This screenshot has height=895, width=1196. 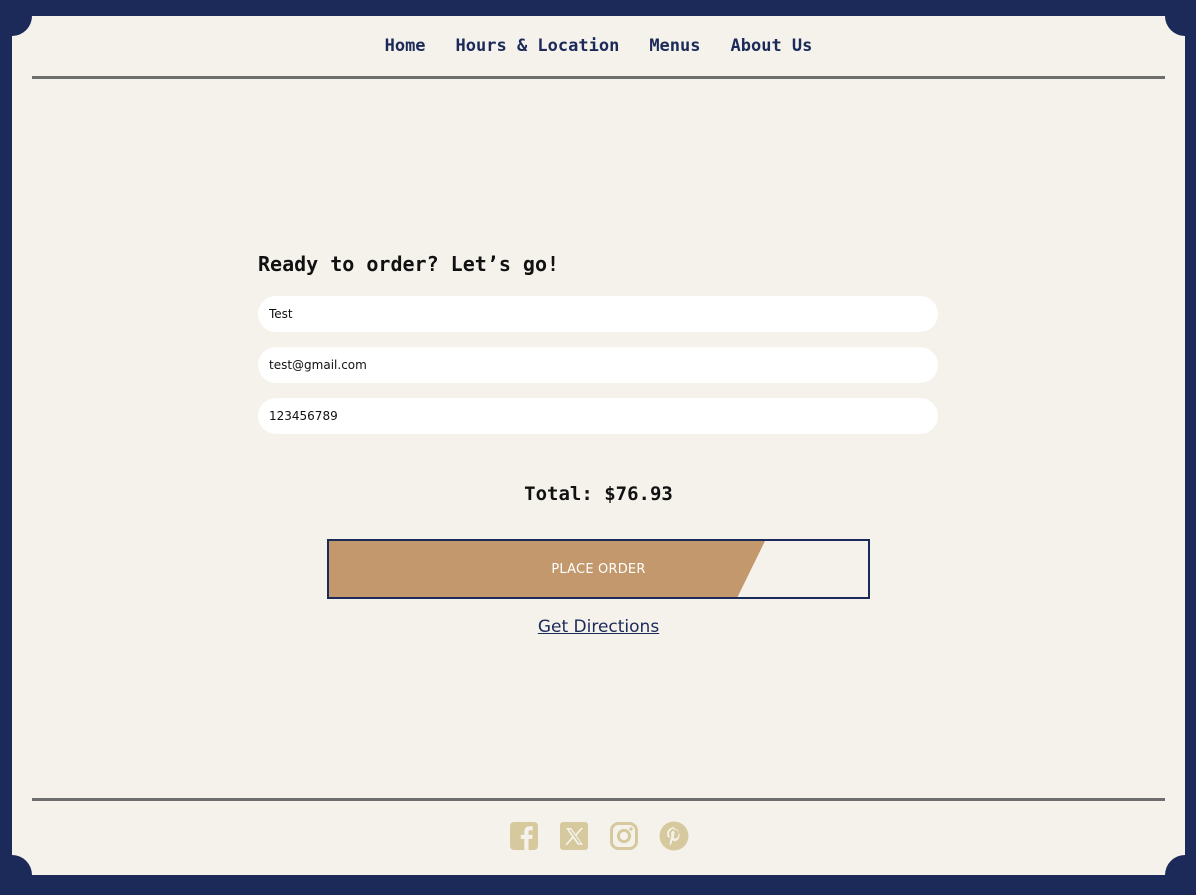 What do you see at coordinates (624, 836) in the screenshot?
I see `instagram-icon` at bounding box center [624, 836].